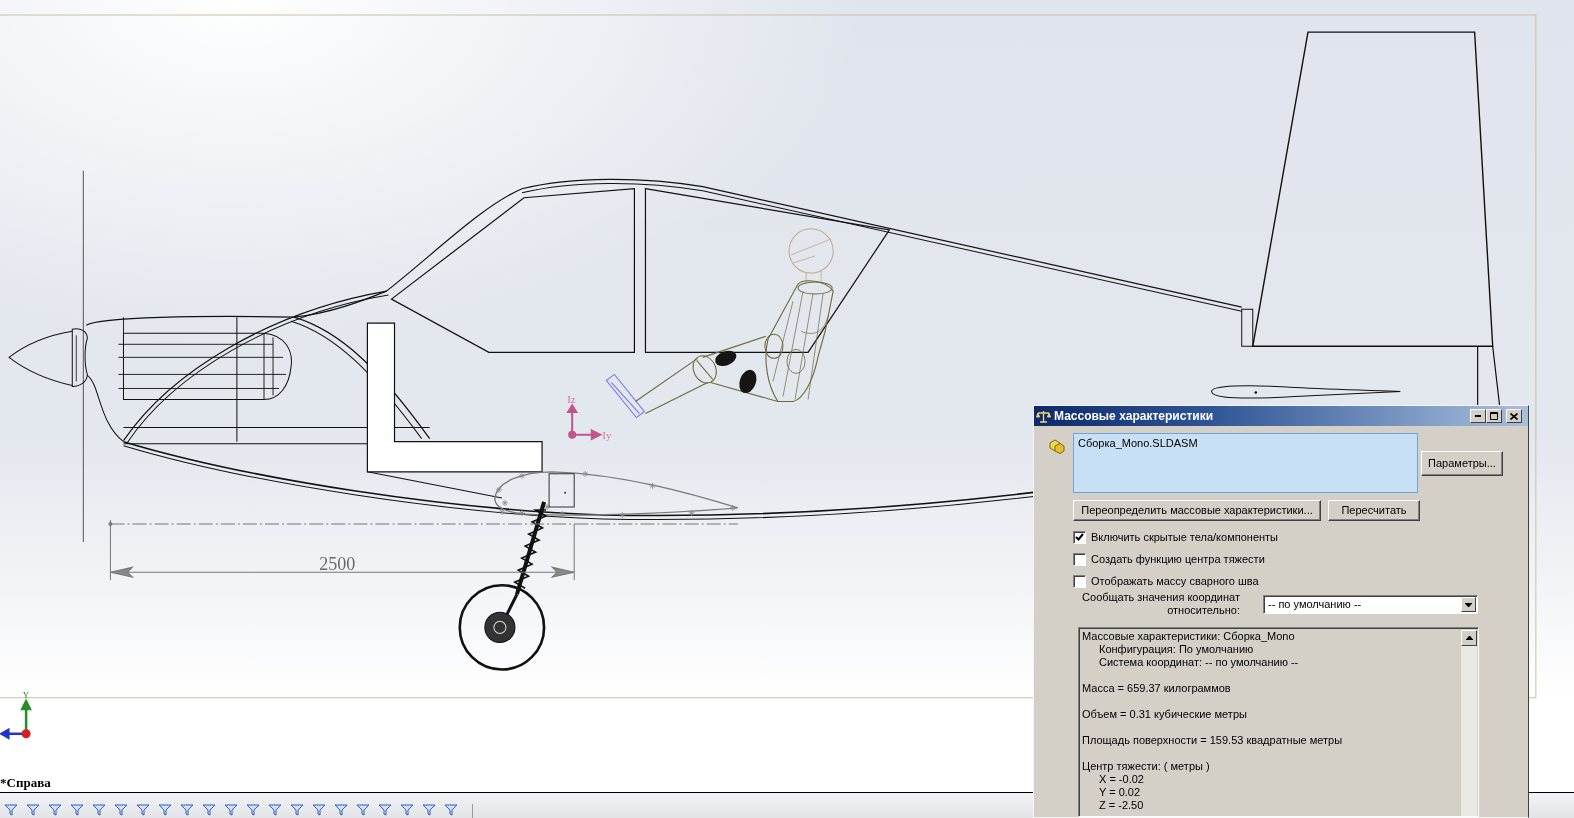 This screenshot has width=1574, height=818. Describe the element at coordinates (1160, 604) in the screenshot. I see `coordinates-label: Сообщать значения координат относительно:` at that location.